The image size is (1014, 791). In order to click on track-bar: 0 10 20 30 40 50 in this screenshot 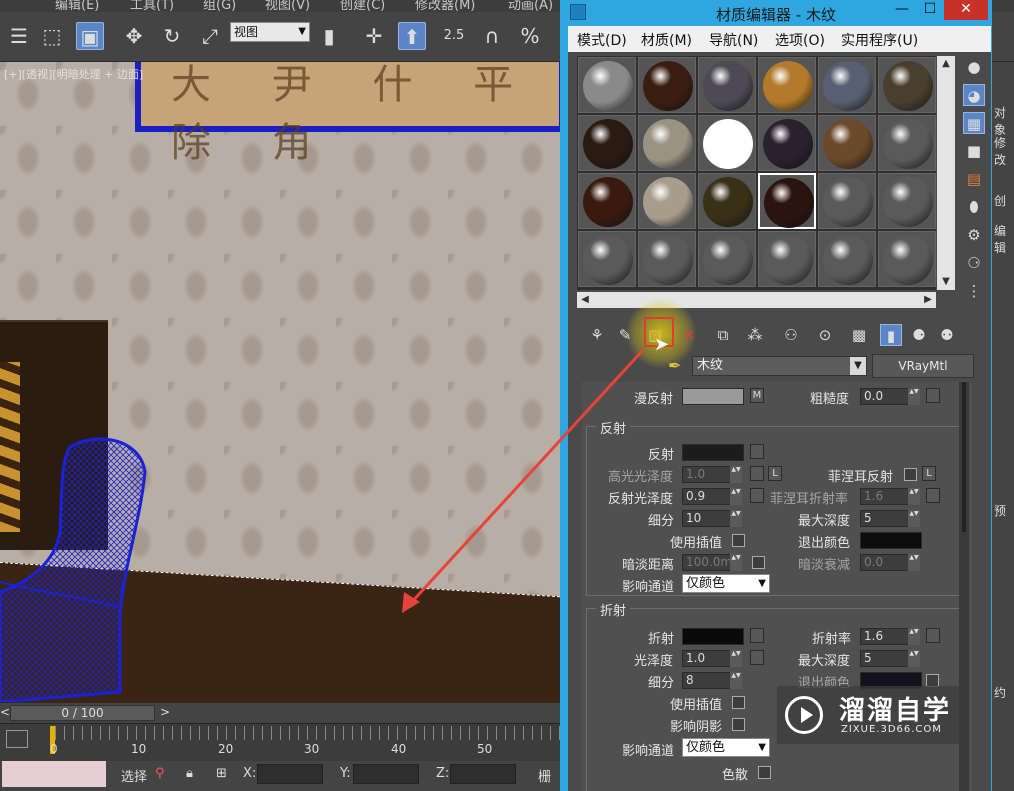, I will do `click(280, 742)`.